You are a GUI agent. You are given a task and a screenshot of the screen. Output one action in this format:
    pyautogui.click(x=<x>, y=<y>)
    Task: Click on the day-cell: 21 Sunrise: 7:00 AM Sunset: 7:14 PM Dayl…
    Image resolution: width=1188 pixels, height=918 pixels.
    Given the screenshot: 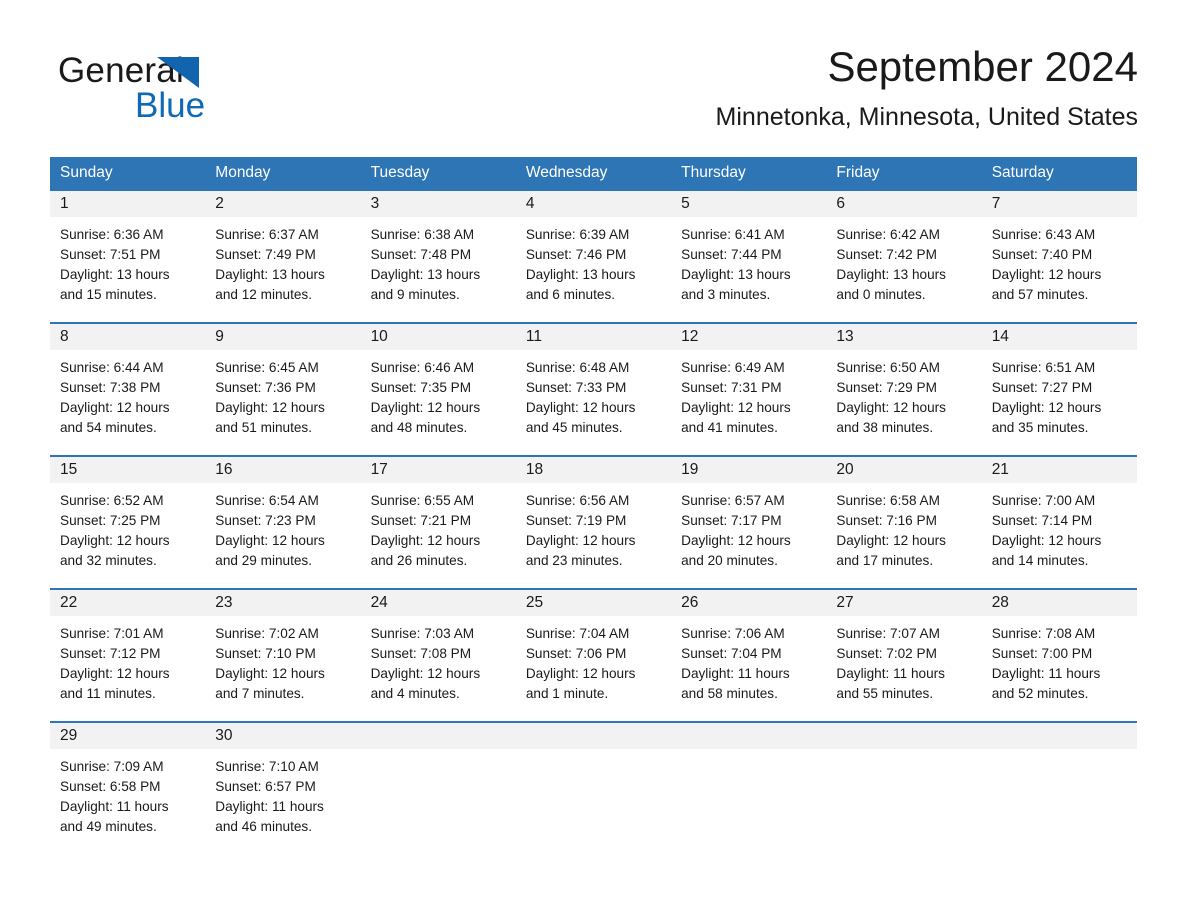 What is the action you would take?
    pyautogui.click(x=1059, y=522)
    